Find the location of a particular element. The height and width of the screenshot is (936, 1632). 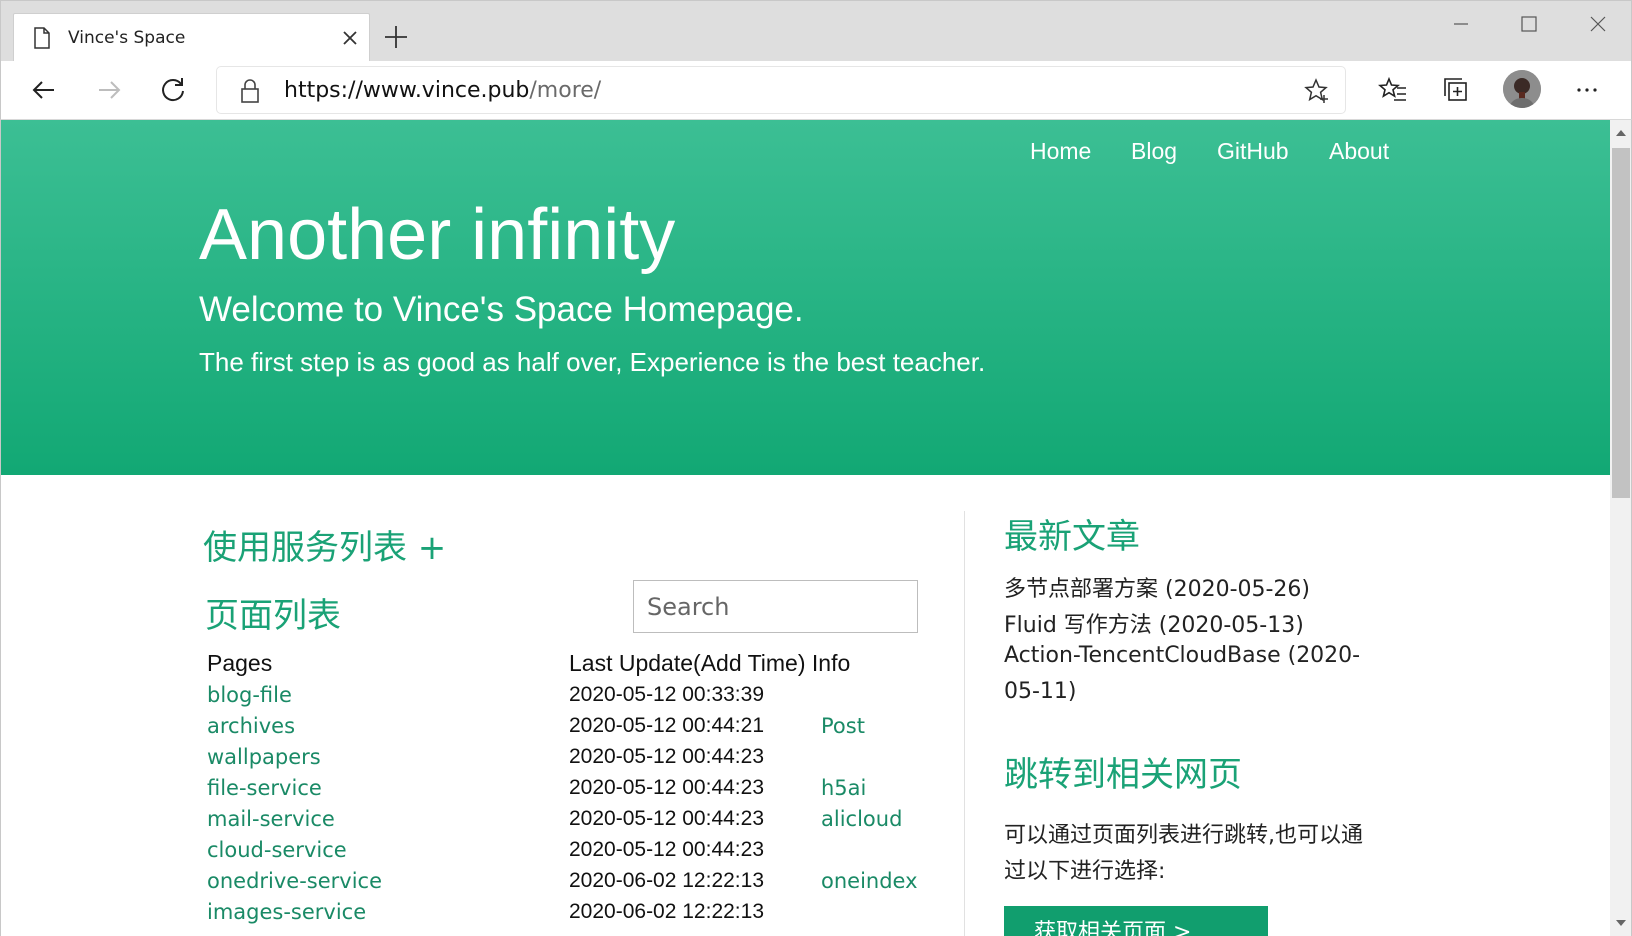

update-time: 2020-05-12 00:33:39 is located at coordinates (666, 694).